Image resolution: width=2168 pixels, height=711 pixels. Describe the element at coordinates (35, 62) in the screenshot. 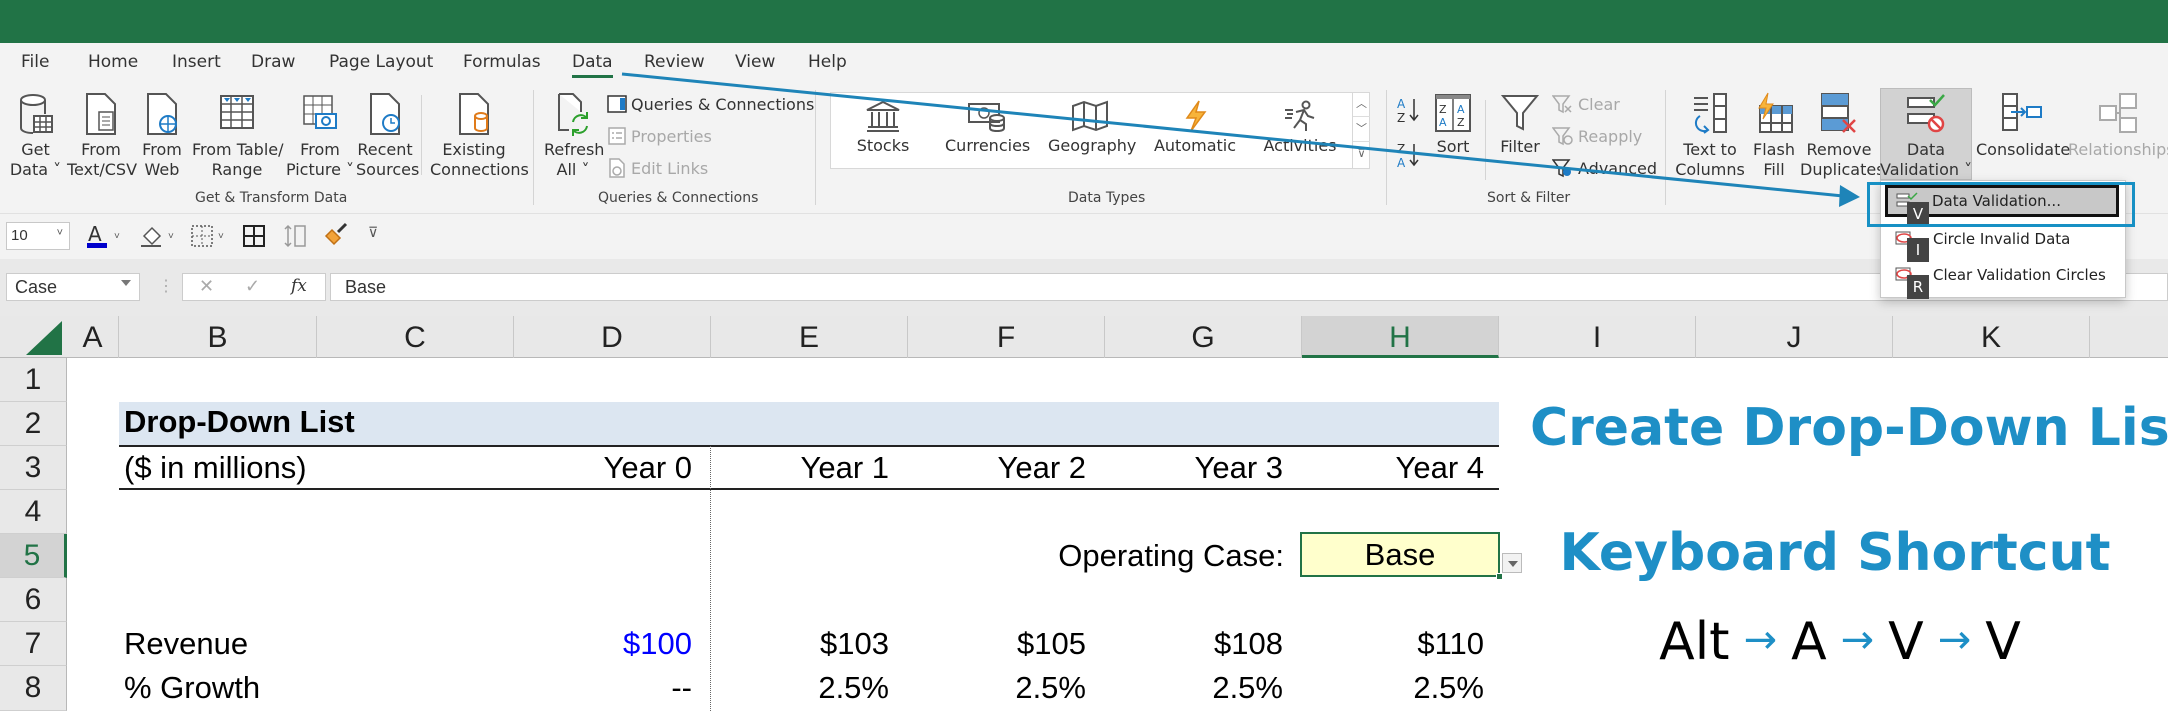

I see `tab-file: File` at that location.